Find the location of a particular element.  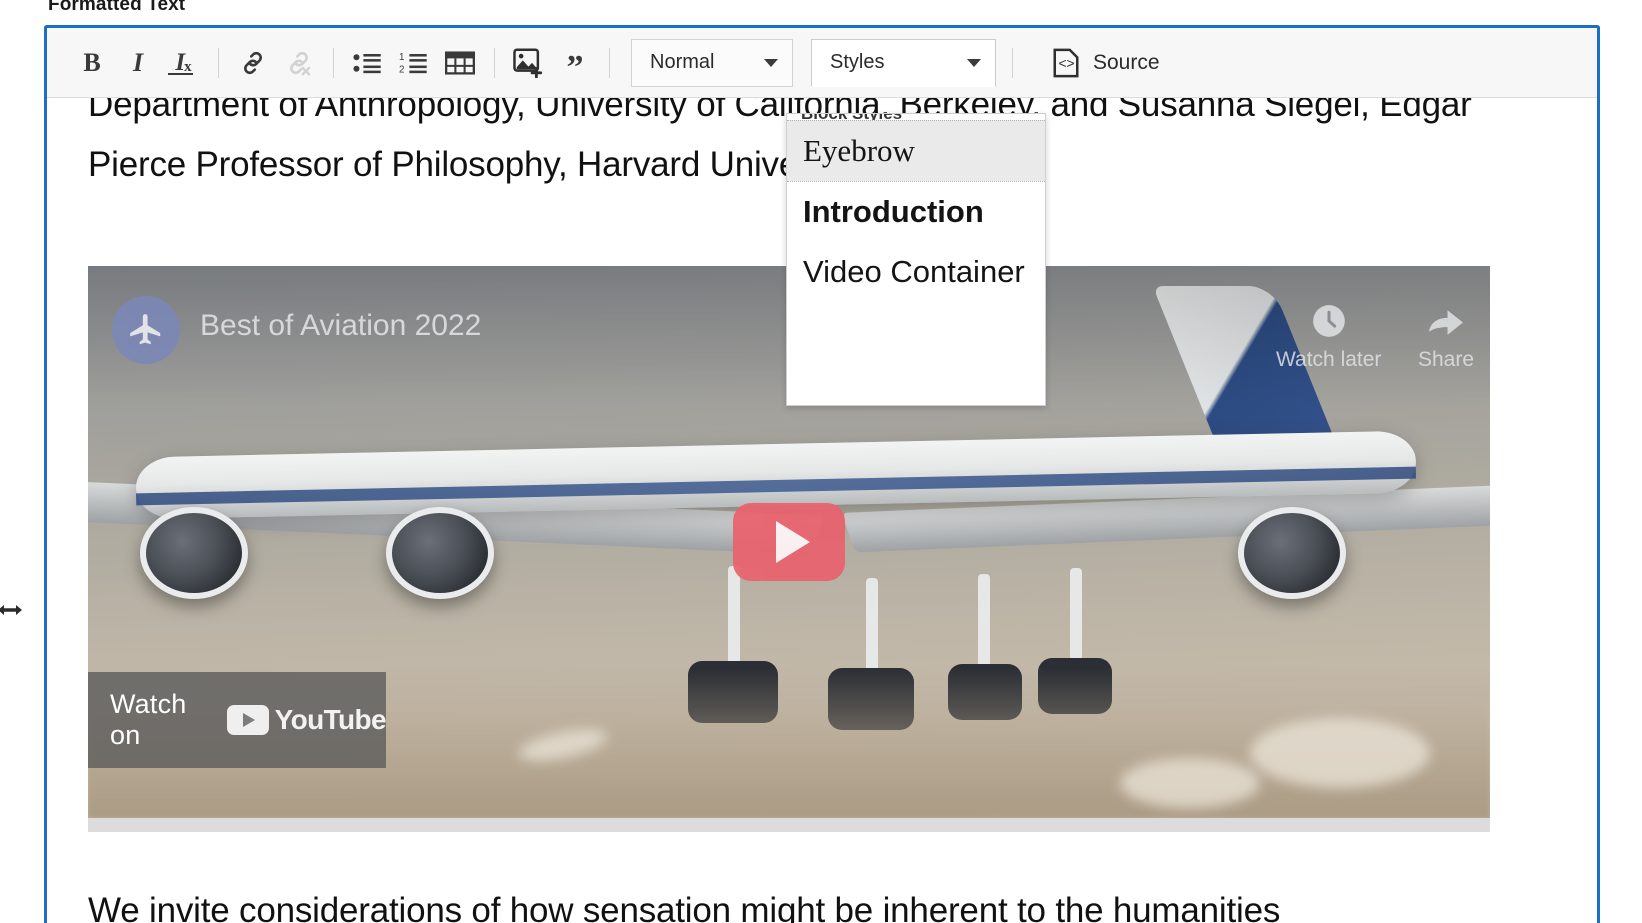

share-label: Share is located at coordinates (1446, 359).